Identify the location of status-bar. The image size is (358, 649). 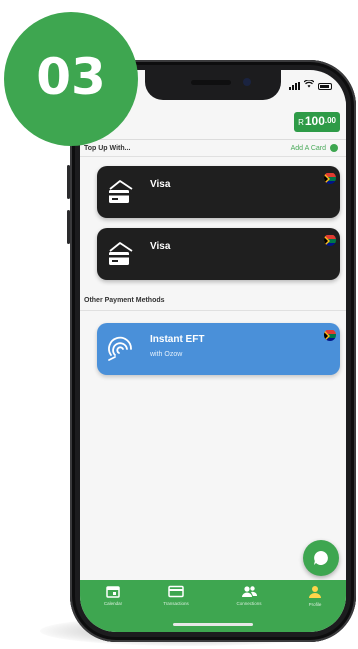
(310, 84).